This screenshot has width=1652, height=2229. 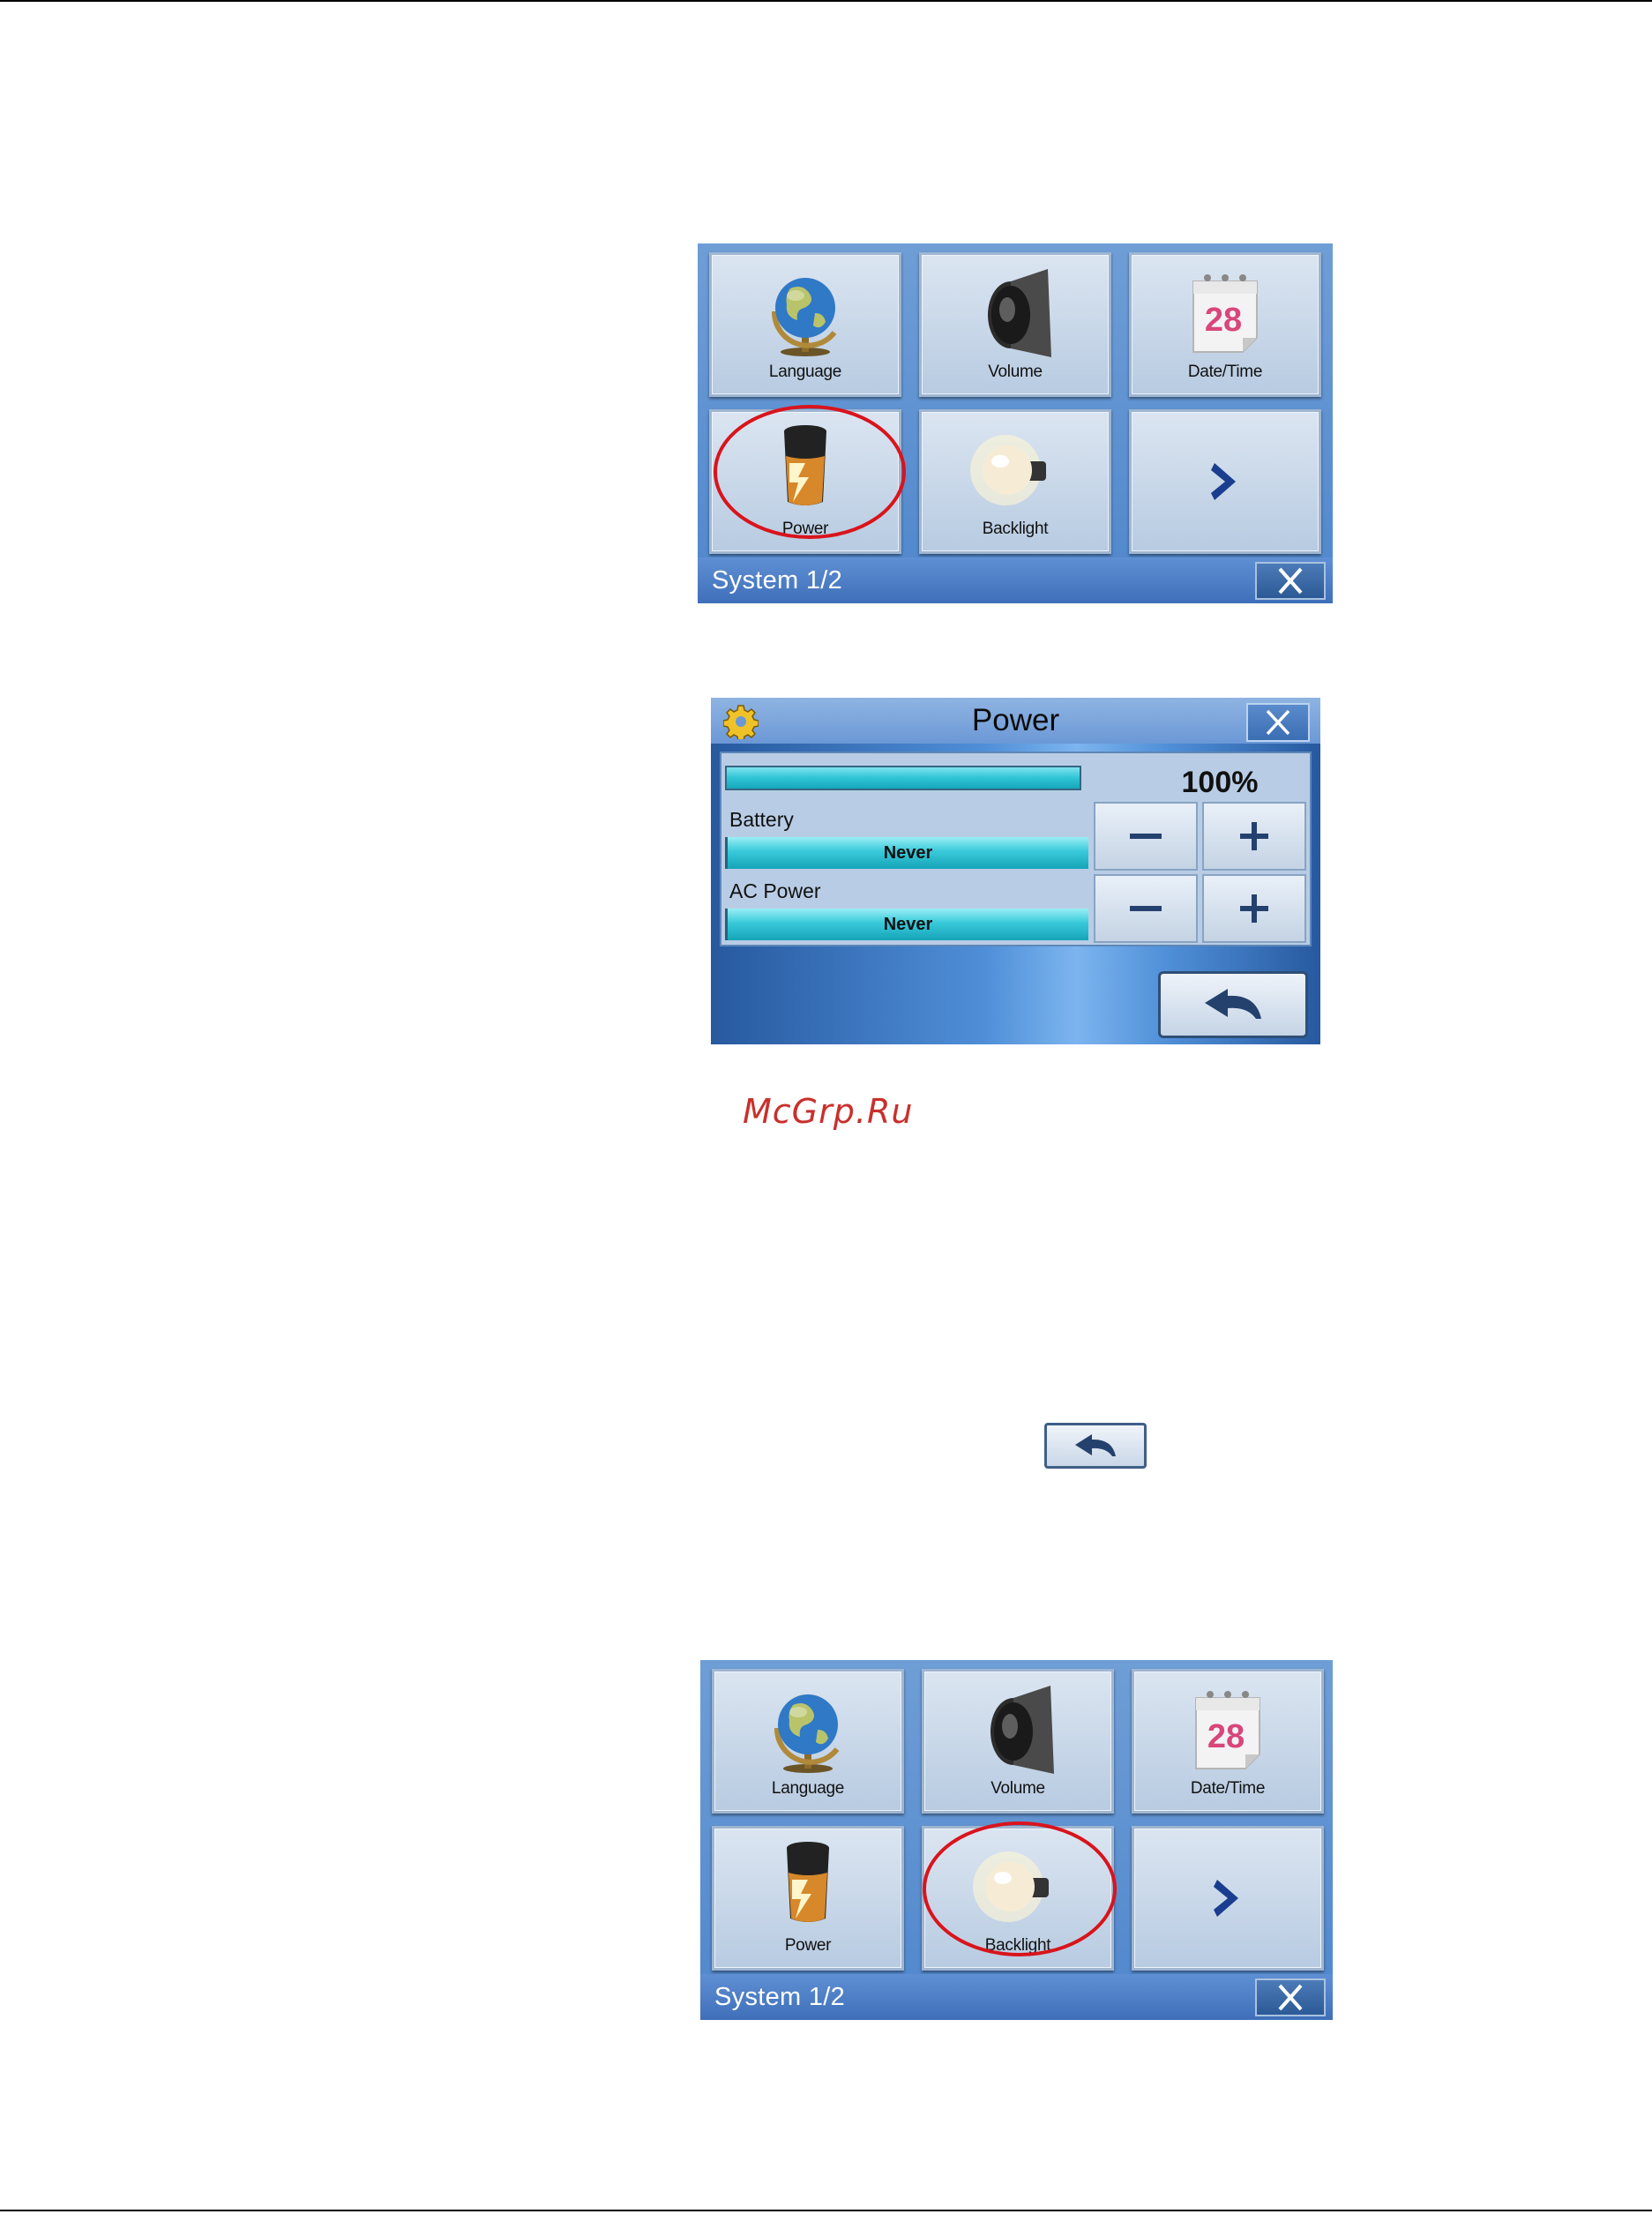 I want to click on battery-decrease-button, so click(x=1146, y=837).